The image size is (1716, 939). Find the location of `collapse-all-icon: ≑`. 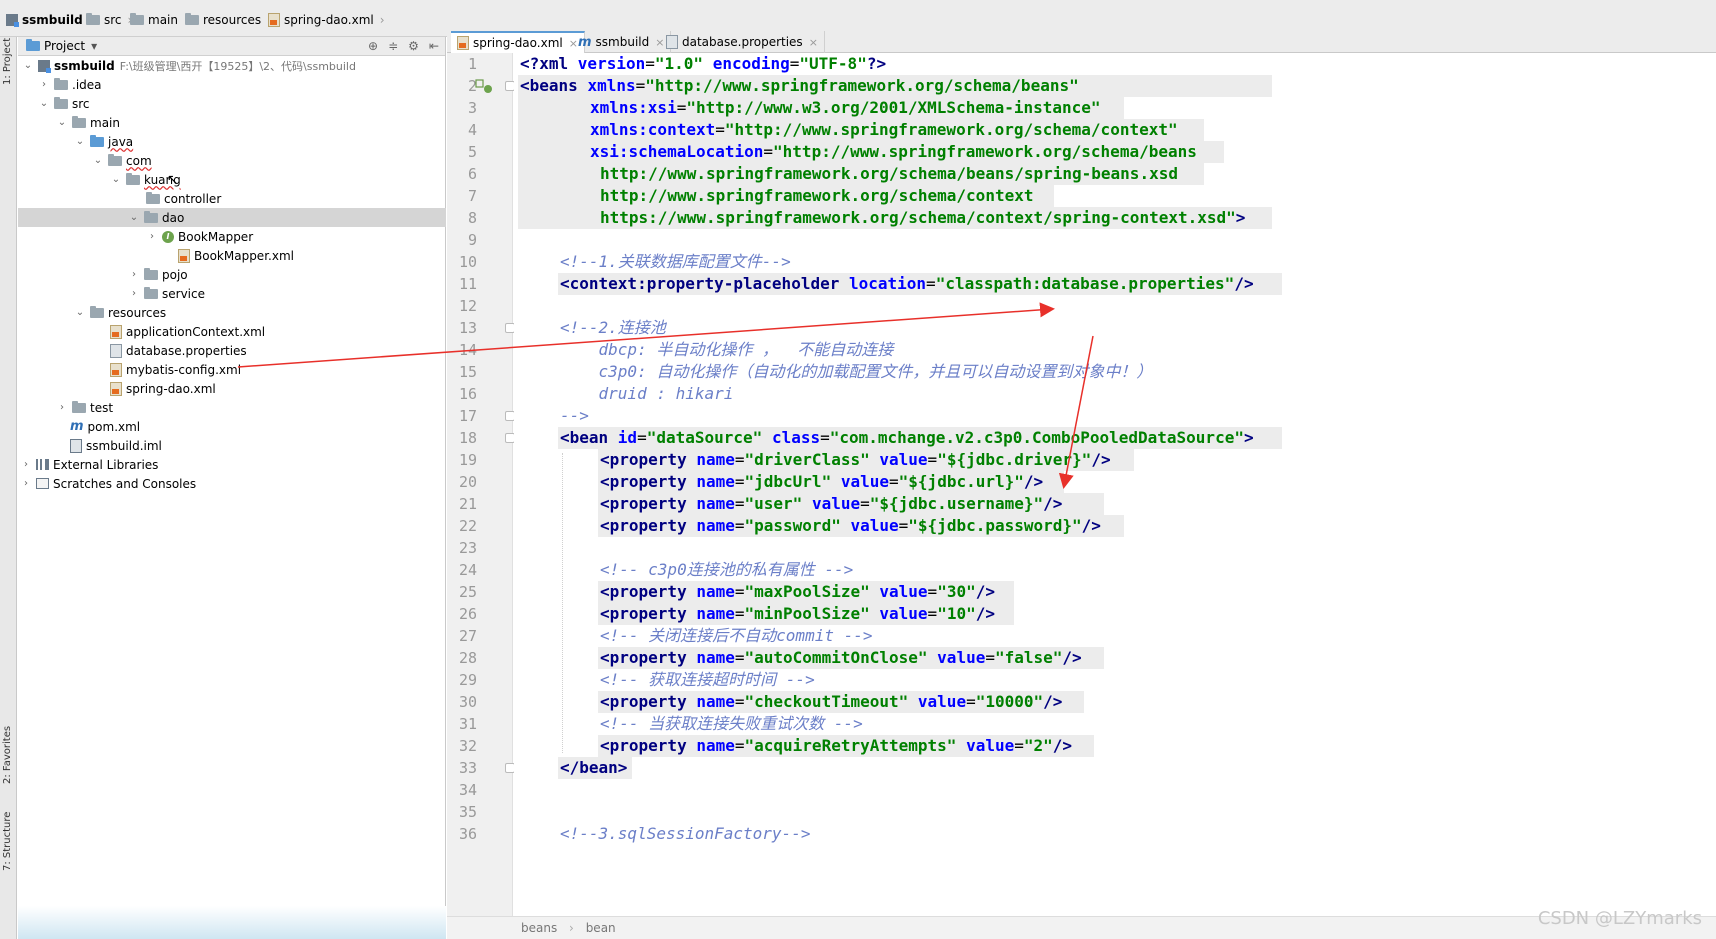

collapse-all-icon: ≑ is located at coordinates (393, 46).